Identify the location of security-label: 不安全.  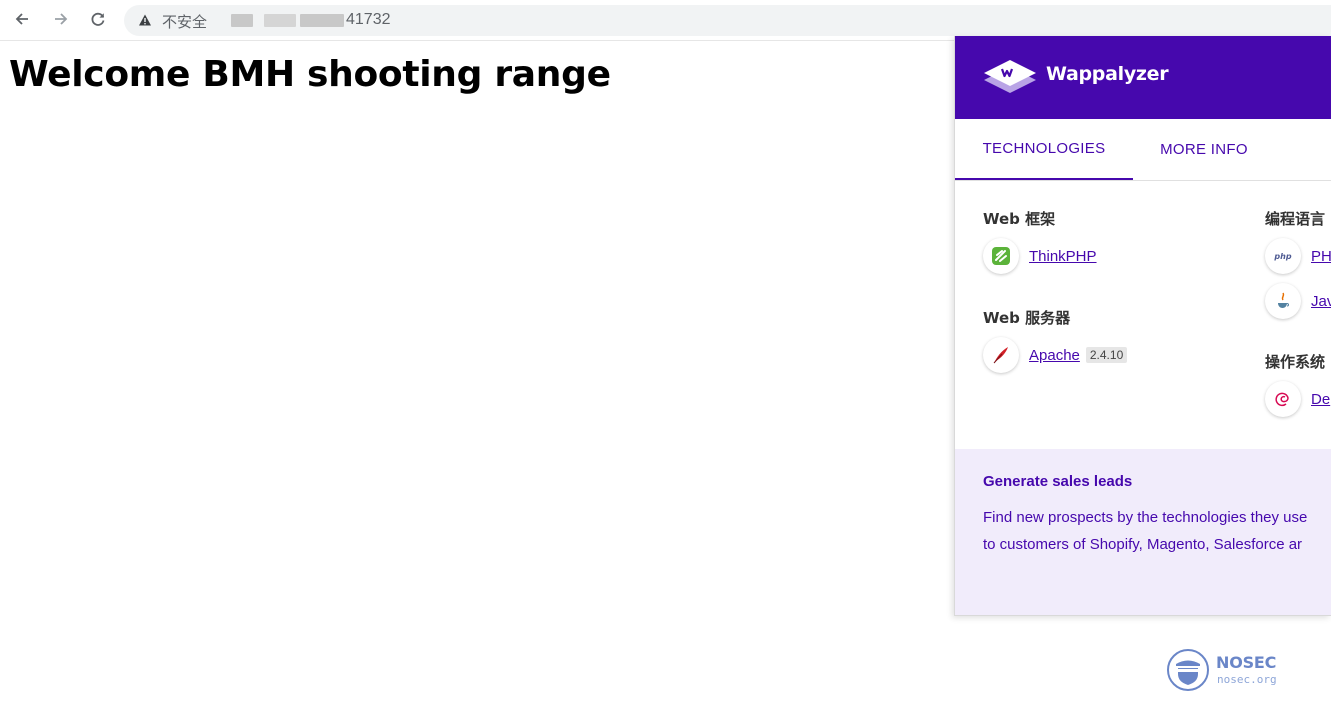
(185, 22).